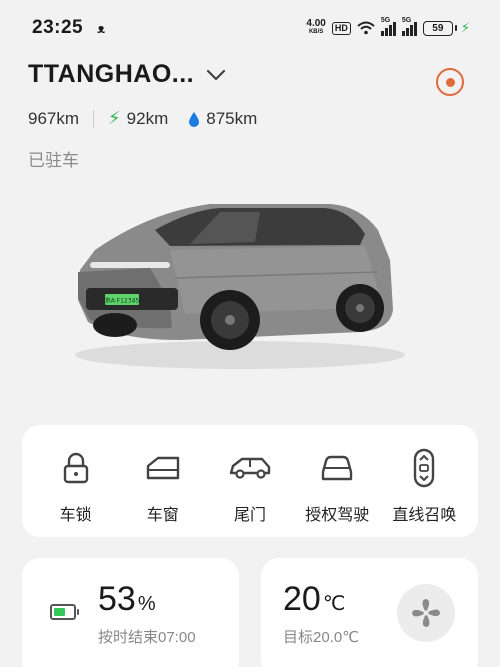 This screenshot has height=667, width=500. I want to click on fan-button, so click(426, 613).